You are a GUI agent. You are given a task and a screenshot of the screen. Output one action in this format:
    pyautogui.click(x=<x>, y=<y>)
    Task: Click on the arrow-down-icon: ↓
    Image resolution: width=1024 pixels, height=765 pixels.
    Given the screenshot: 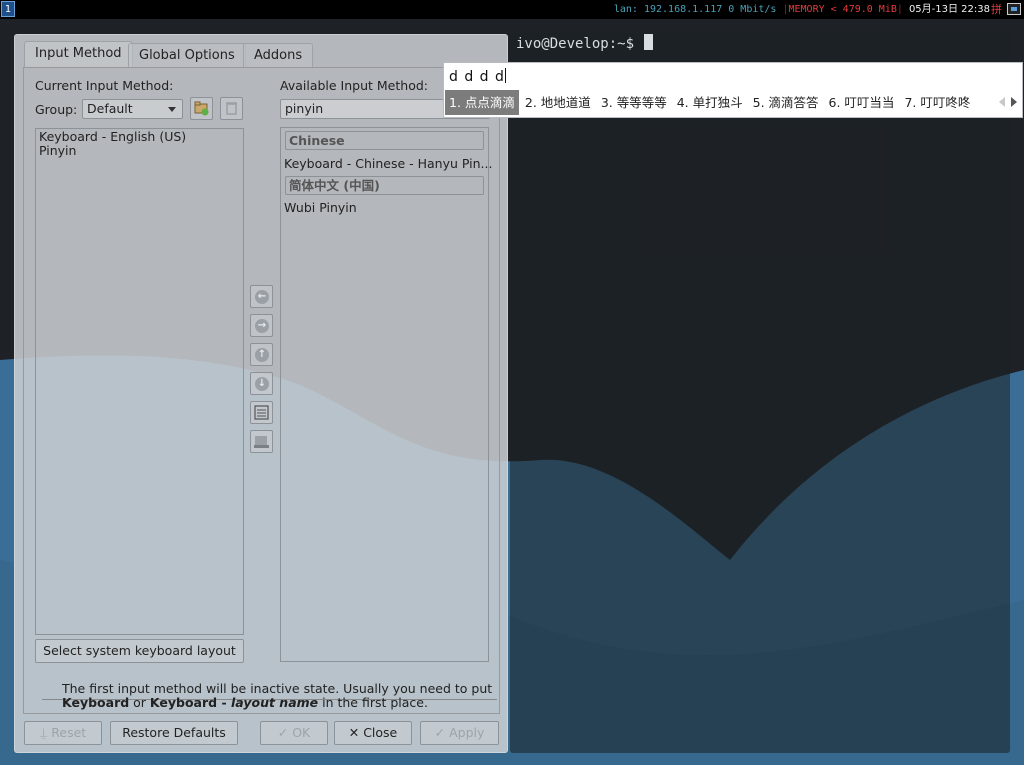 What is the action you would take?
    pyautogui.click(x=262, y=384)
    